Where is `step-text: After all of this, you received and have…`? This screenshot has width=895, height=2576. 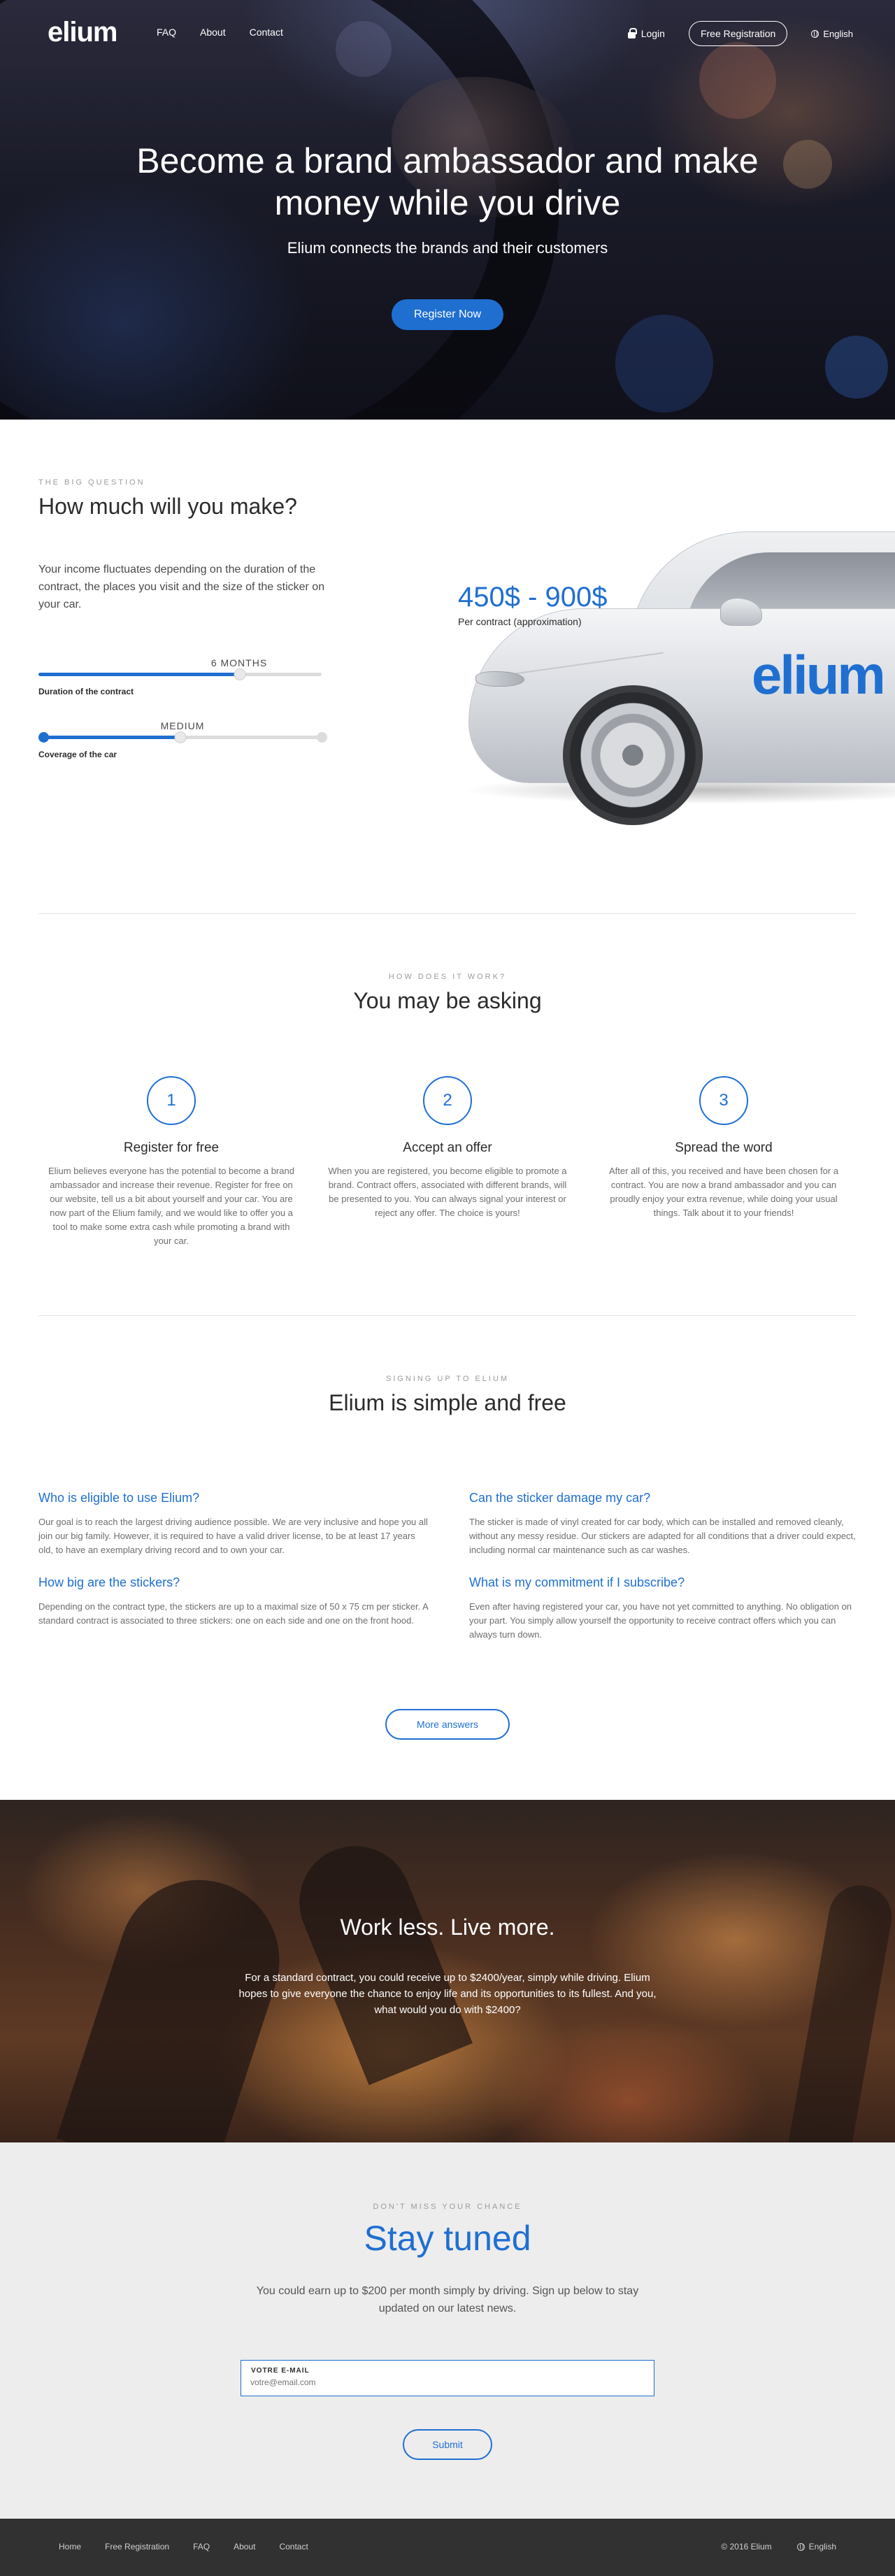
step-text: After all of this, you received and have… is located at coordinates (724, 1192).